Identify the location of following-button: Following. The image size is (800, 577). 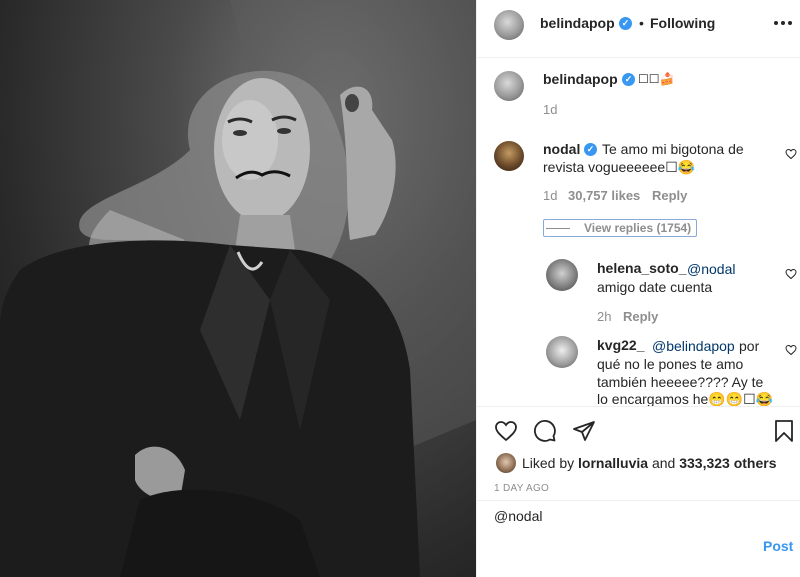
(682, 23).